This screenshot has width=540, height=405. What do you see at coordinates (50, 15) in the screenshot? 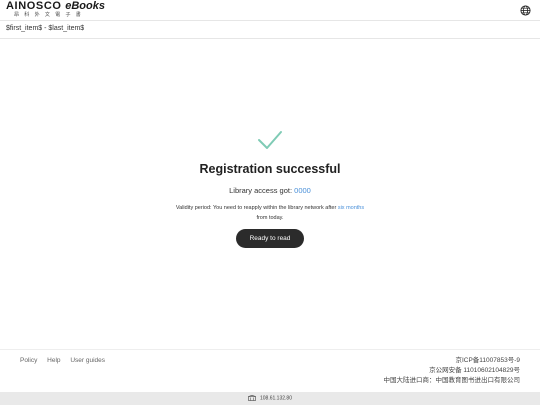
I see `logo-subtitle: 昂科外文電子書` at bounding box center [50, 15].